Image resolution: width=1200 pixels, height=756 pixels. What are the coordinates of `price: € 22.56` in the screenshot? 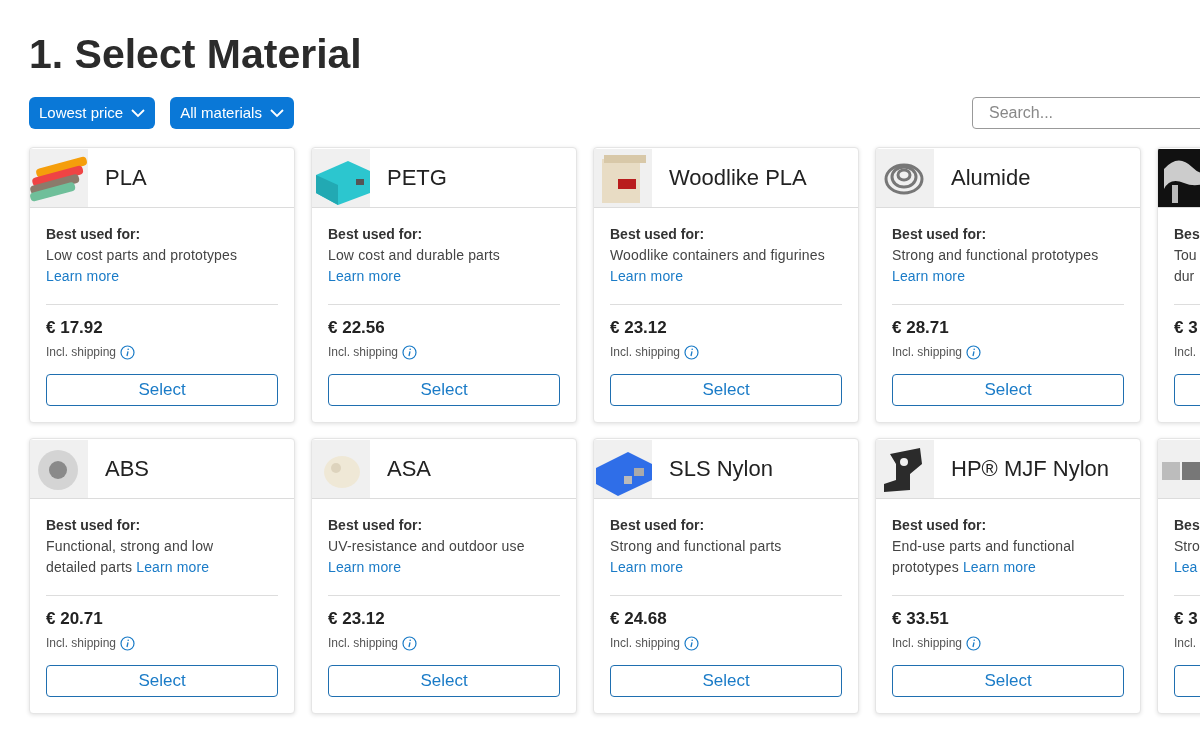 It's located at (356, 328).